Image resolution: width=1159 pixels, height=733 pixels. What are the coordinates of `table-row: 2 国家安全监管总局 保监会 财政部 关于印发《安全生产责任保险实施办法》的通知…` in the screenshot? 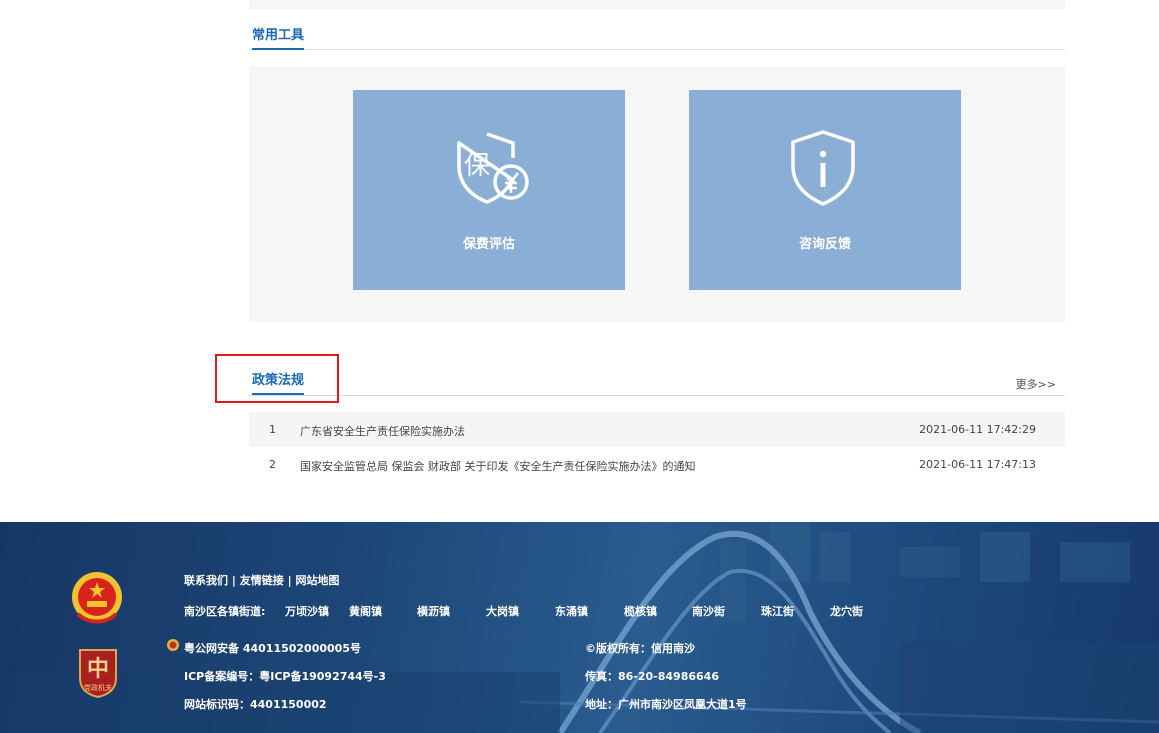 It's located at (657, 464).